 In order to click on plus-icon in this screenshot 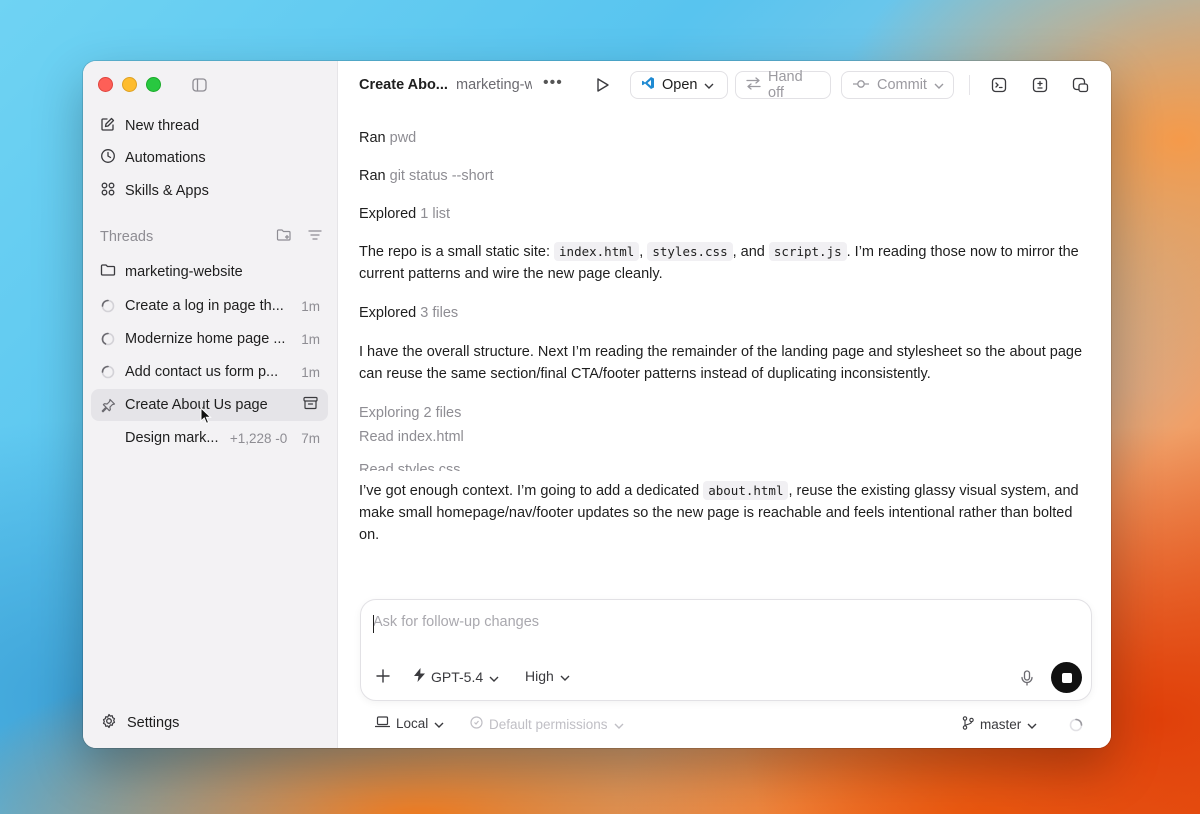, I will do `click(383, 678)`.